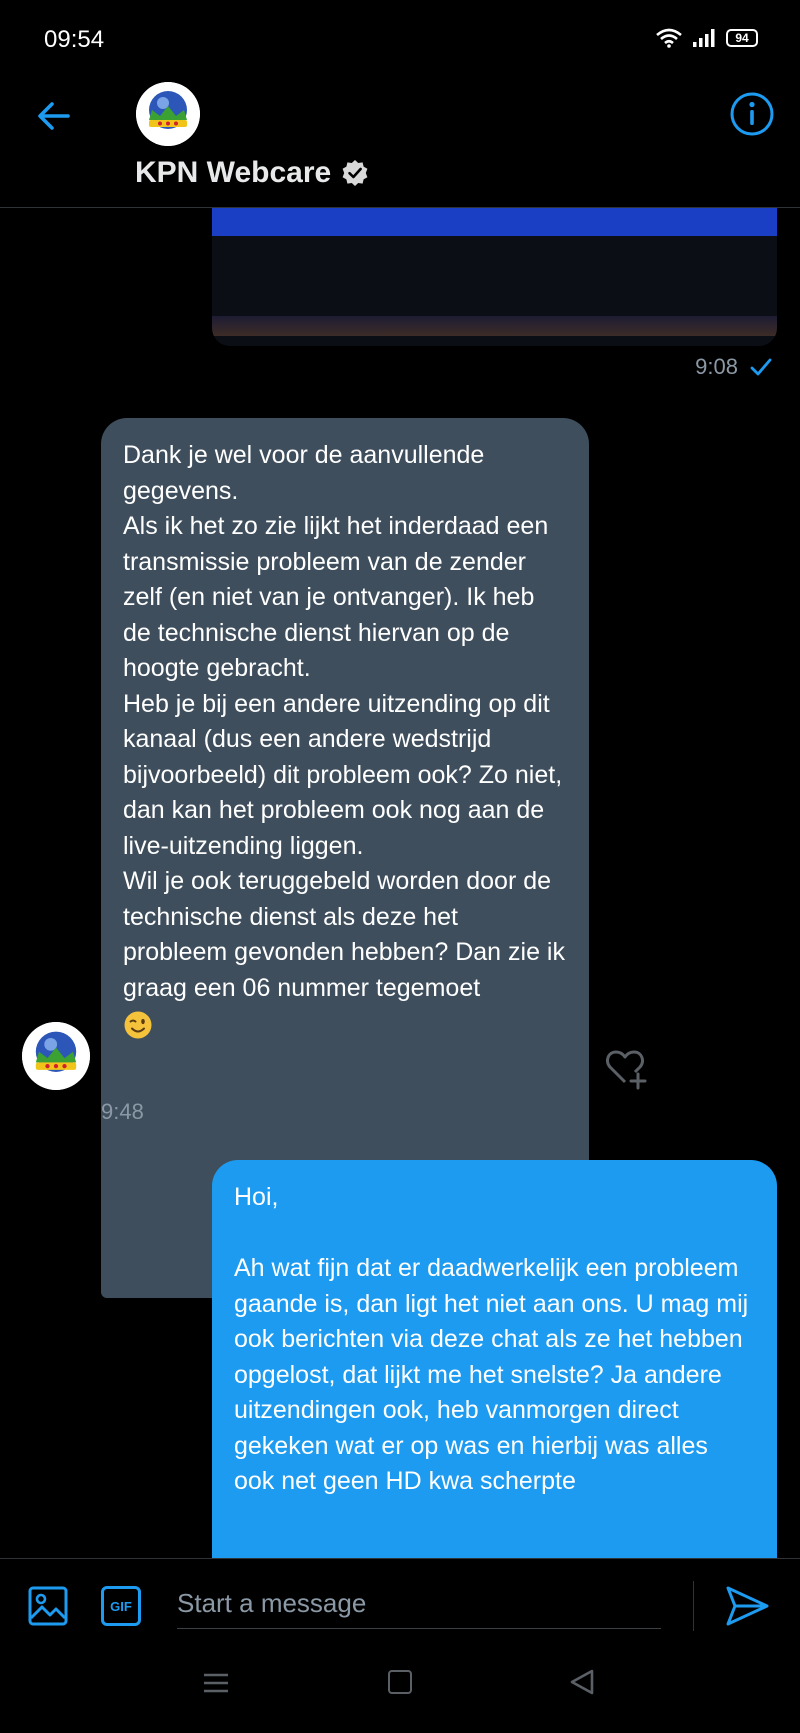 This screenshot has width=800, height=1733. Describe the element at coordinates (716, 366) in the screenshot. I see `message-time: 9:08` at that location.